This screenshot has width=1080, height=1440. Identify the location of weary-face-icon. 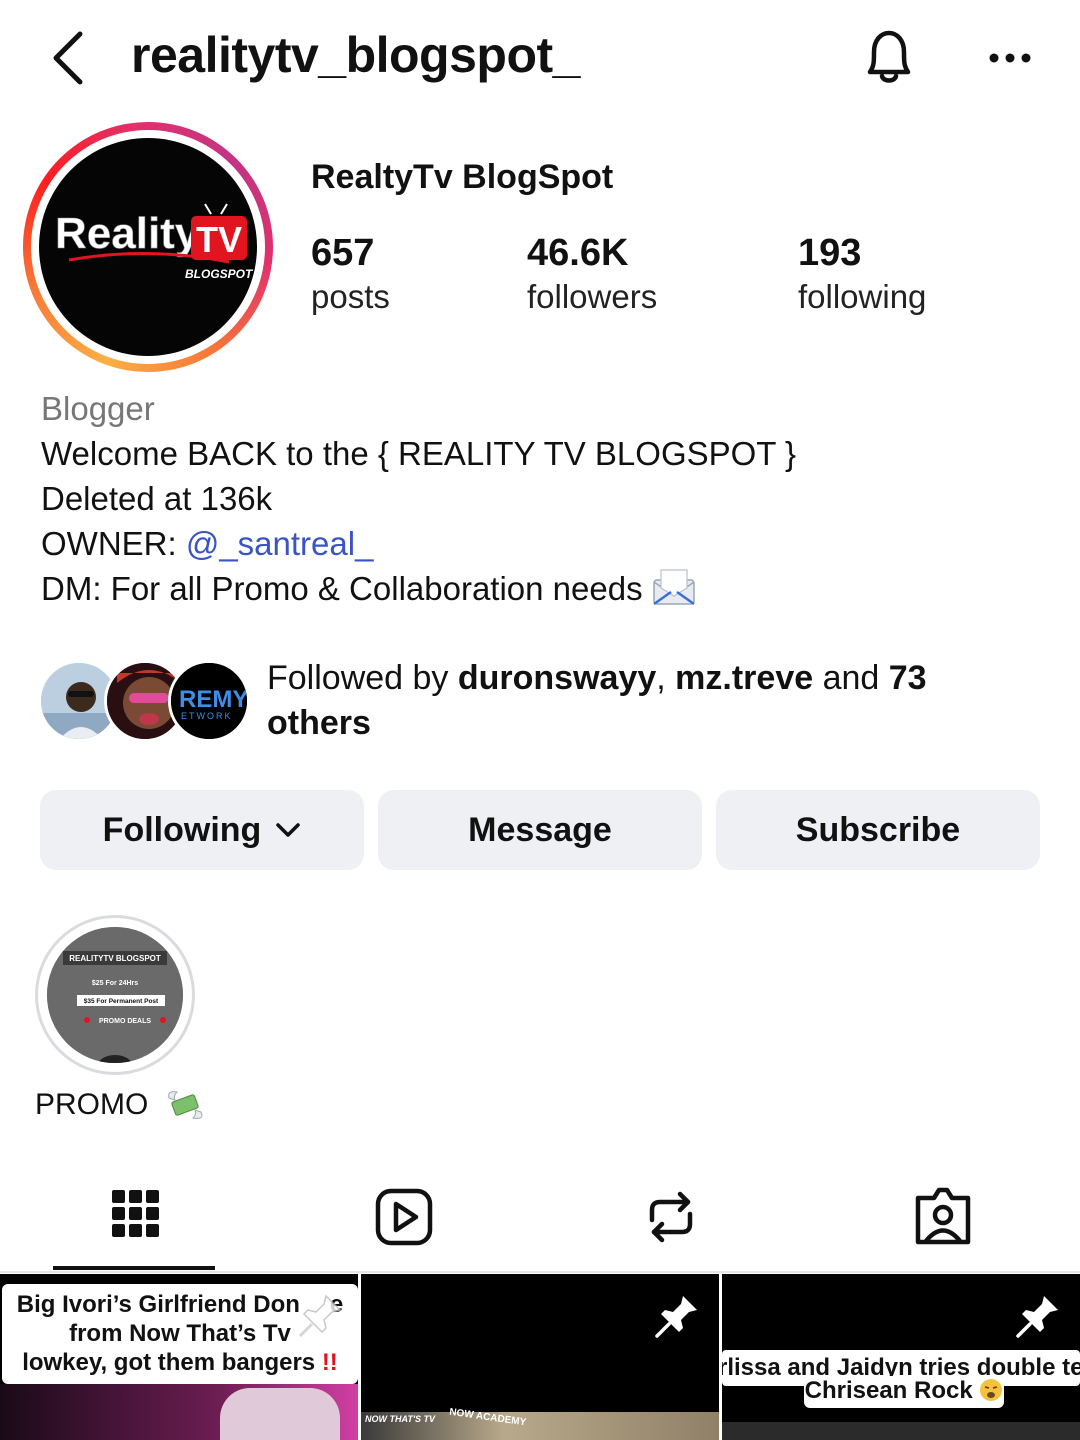
(991, 1393).